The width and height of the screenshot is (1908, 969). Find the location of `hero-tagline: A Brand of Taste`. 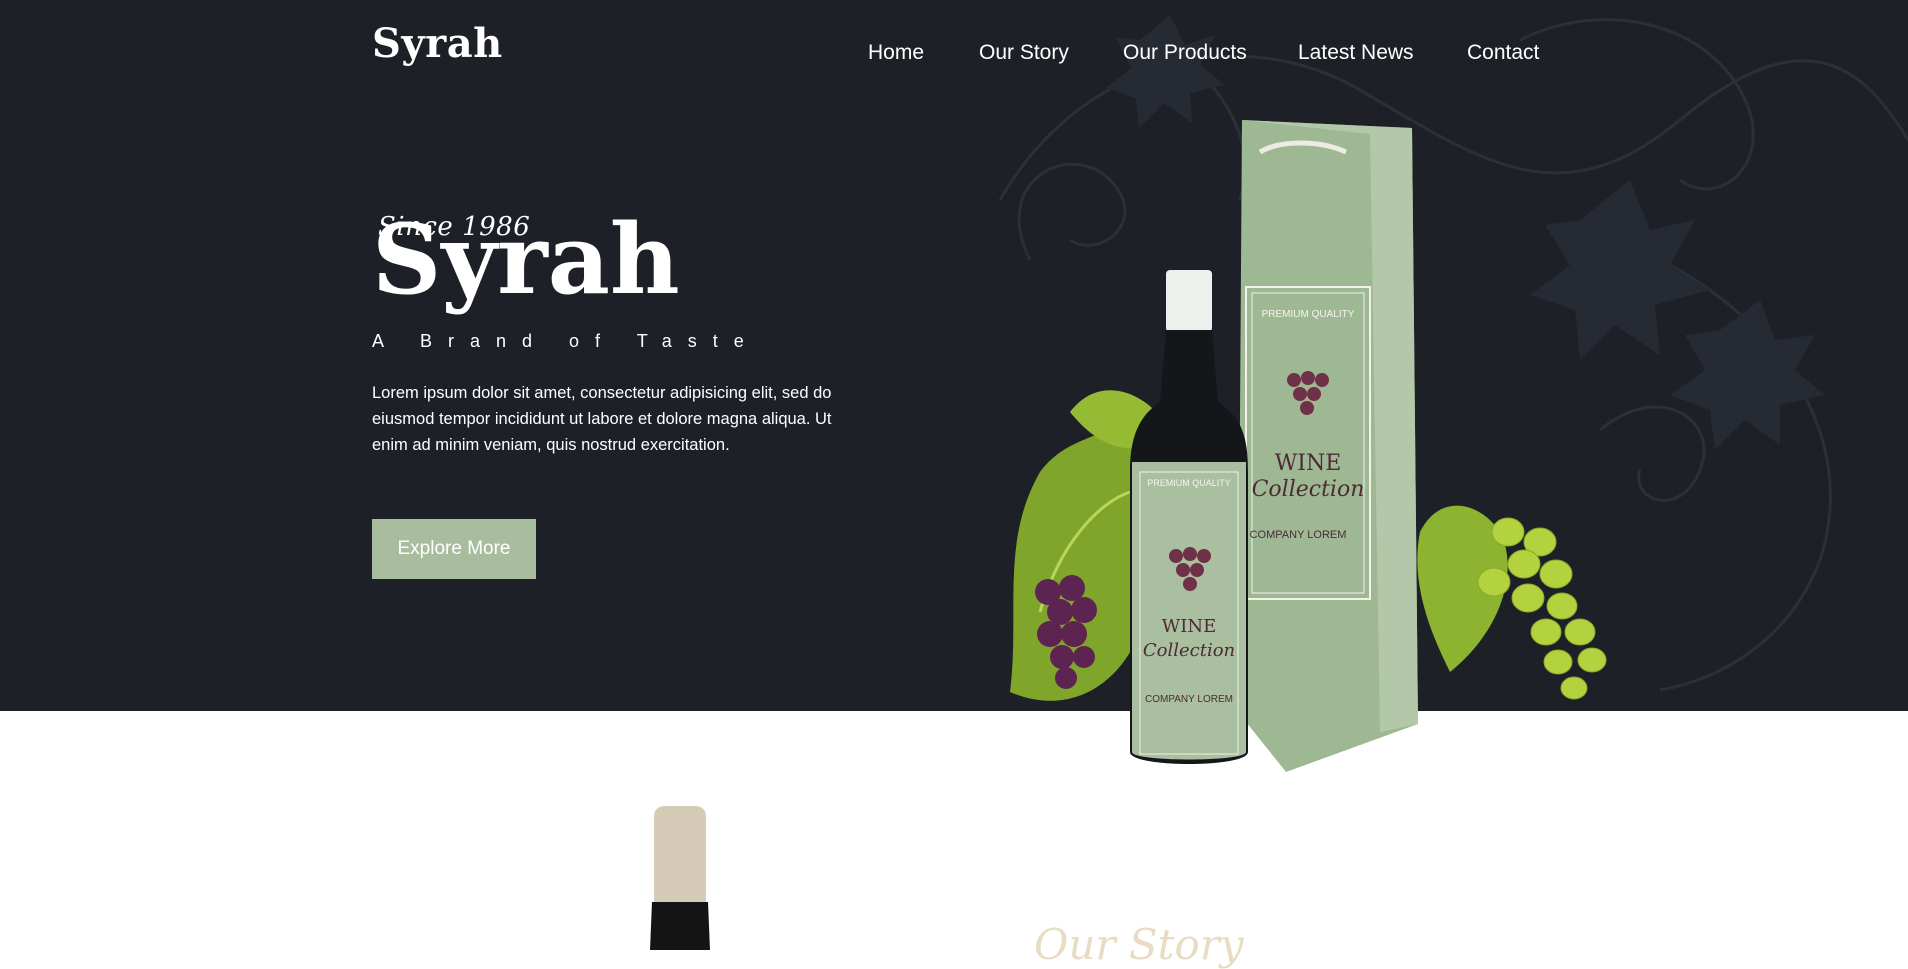

hero-tagline: A Brand of Taste is located at coordinates (566, 341).